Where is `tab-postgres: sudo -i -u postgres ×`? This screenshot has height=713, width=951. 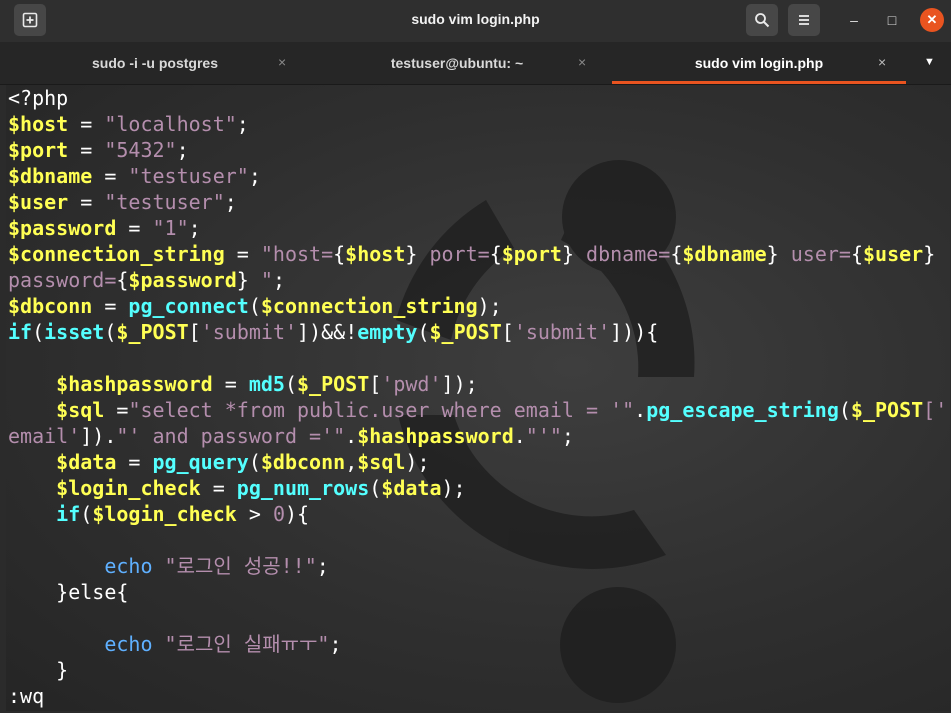 tab-postgres: sudo -i -u postgres × is located at coordinates (155, 63).